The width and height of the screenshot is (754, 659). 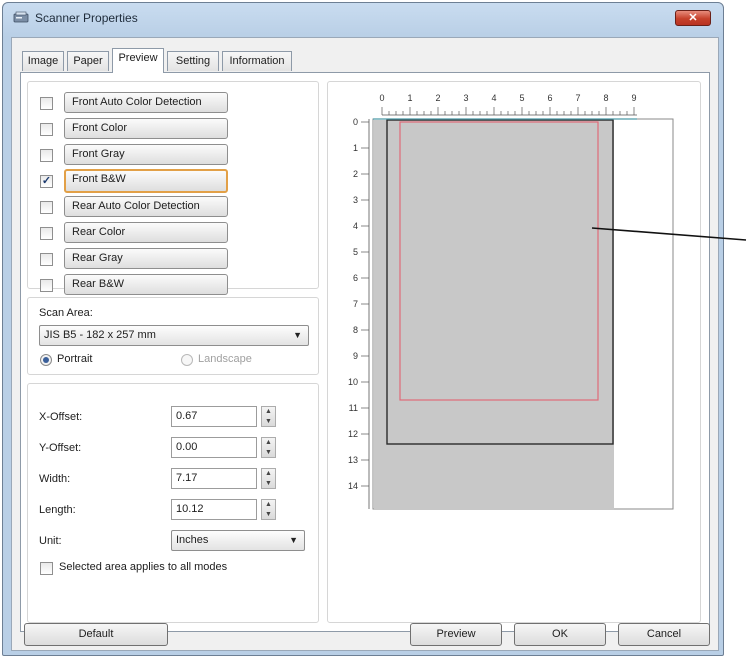 What do you see at coordinates (353, 434) in the screenshot?
I see `ruler-v-12: 12` at bounding box center [353, 434].